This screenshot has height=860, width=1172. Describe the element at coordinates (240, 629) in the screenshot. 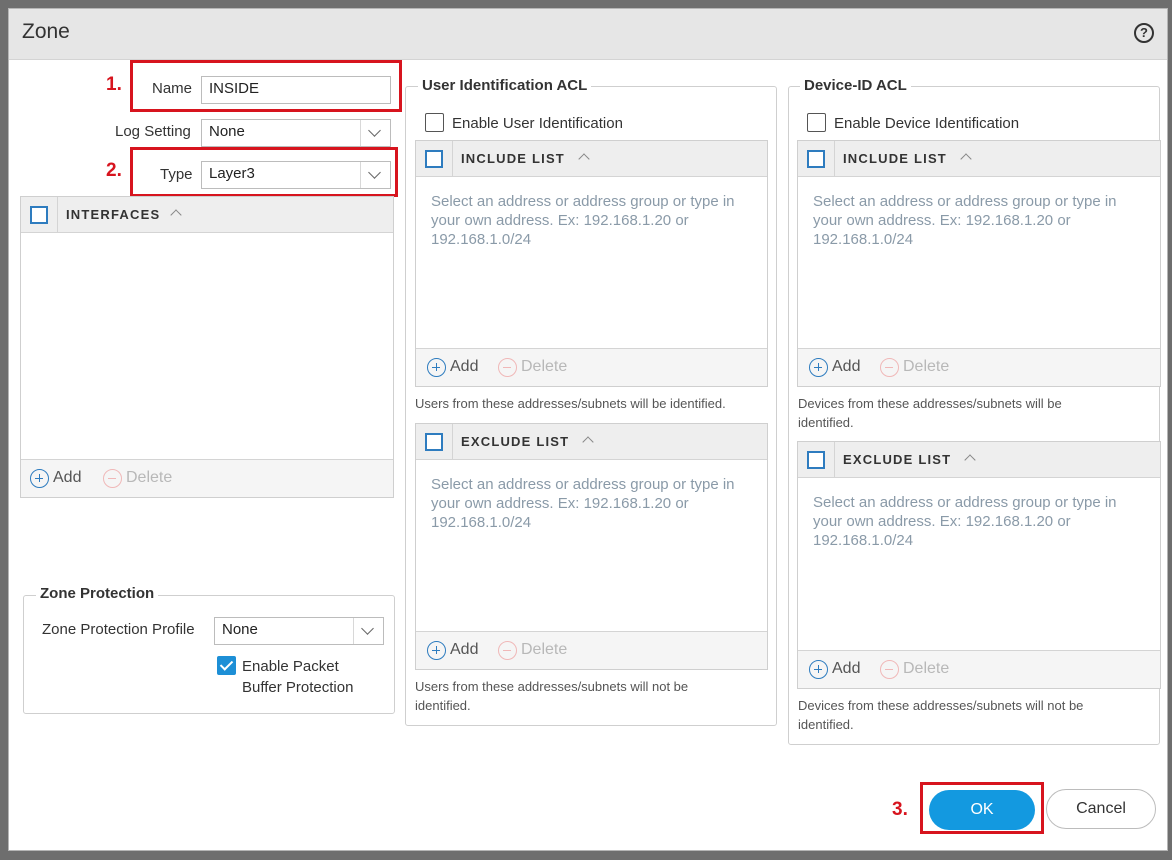

I see `zone-protection-profile-value: None` at that location.